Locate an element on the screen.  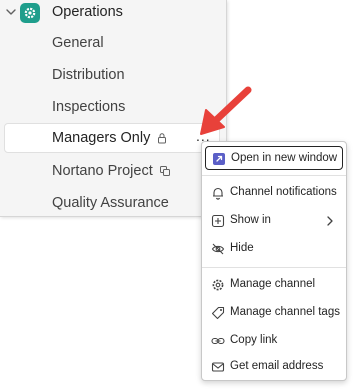
link-icon is located at coordinates (218, 341).